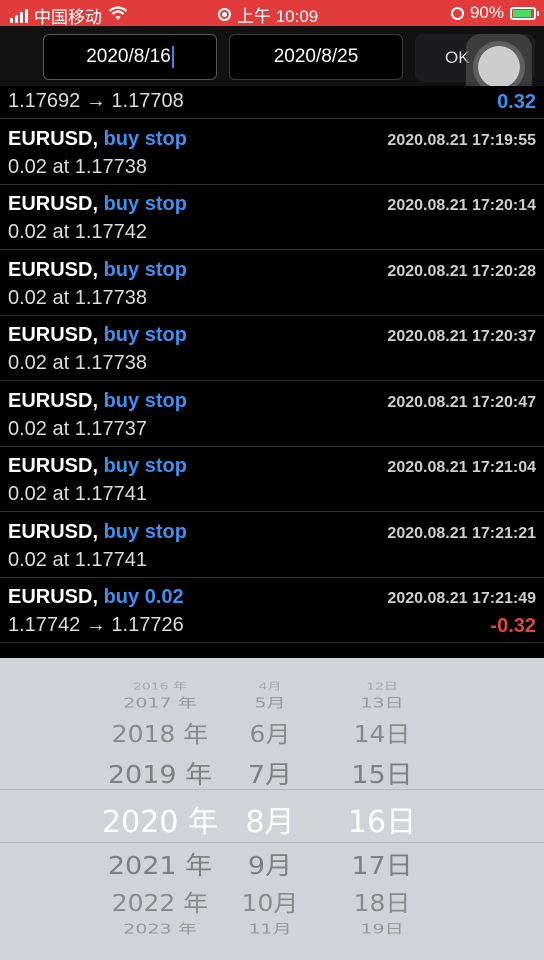 The width and height of the screenshot is (544, 960). What do you see at coordinates (461, 140) in the screenshot?
I see `order-timestamp: 2020.08.21 17:19:55` at bounding box center [461, 140].